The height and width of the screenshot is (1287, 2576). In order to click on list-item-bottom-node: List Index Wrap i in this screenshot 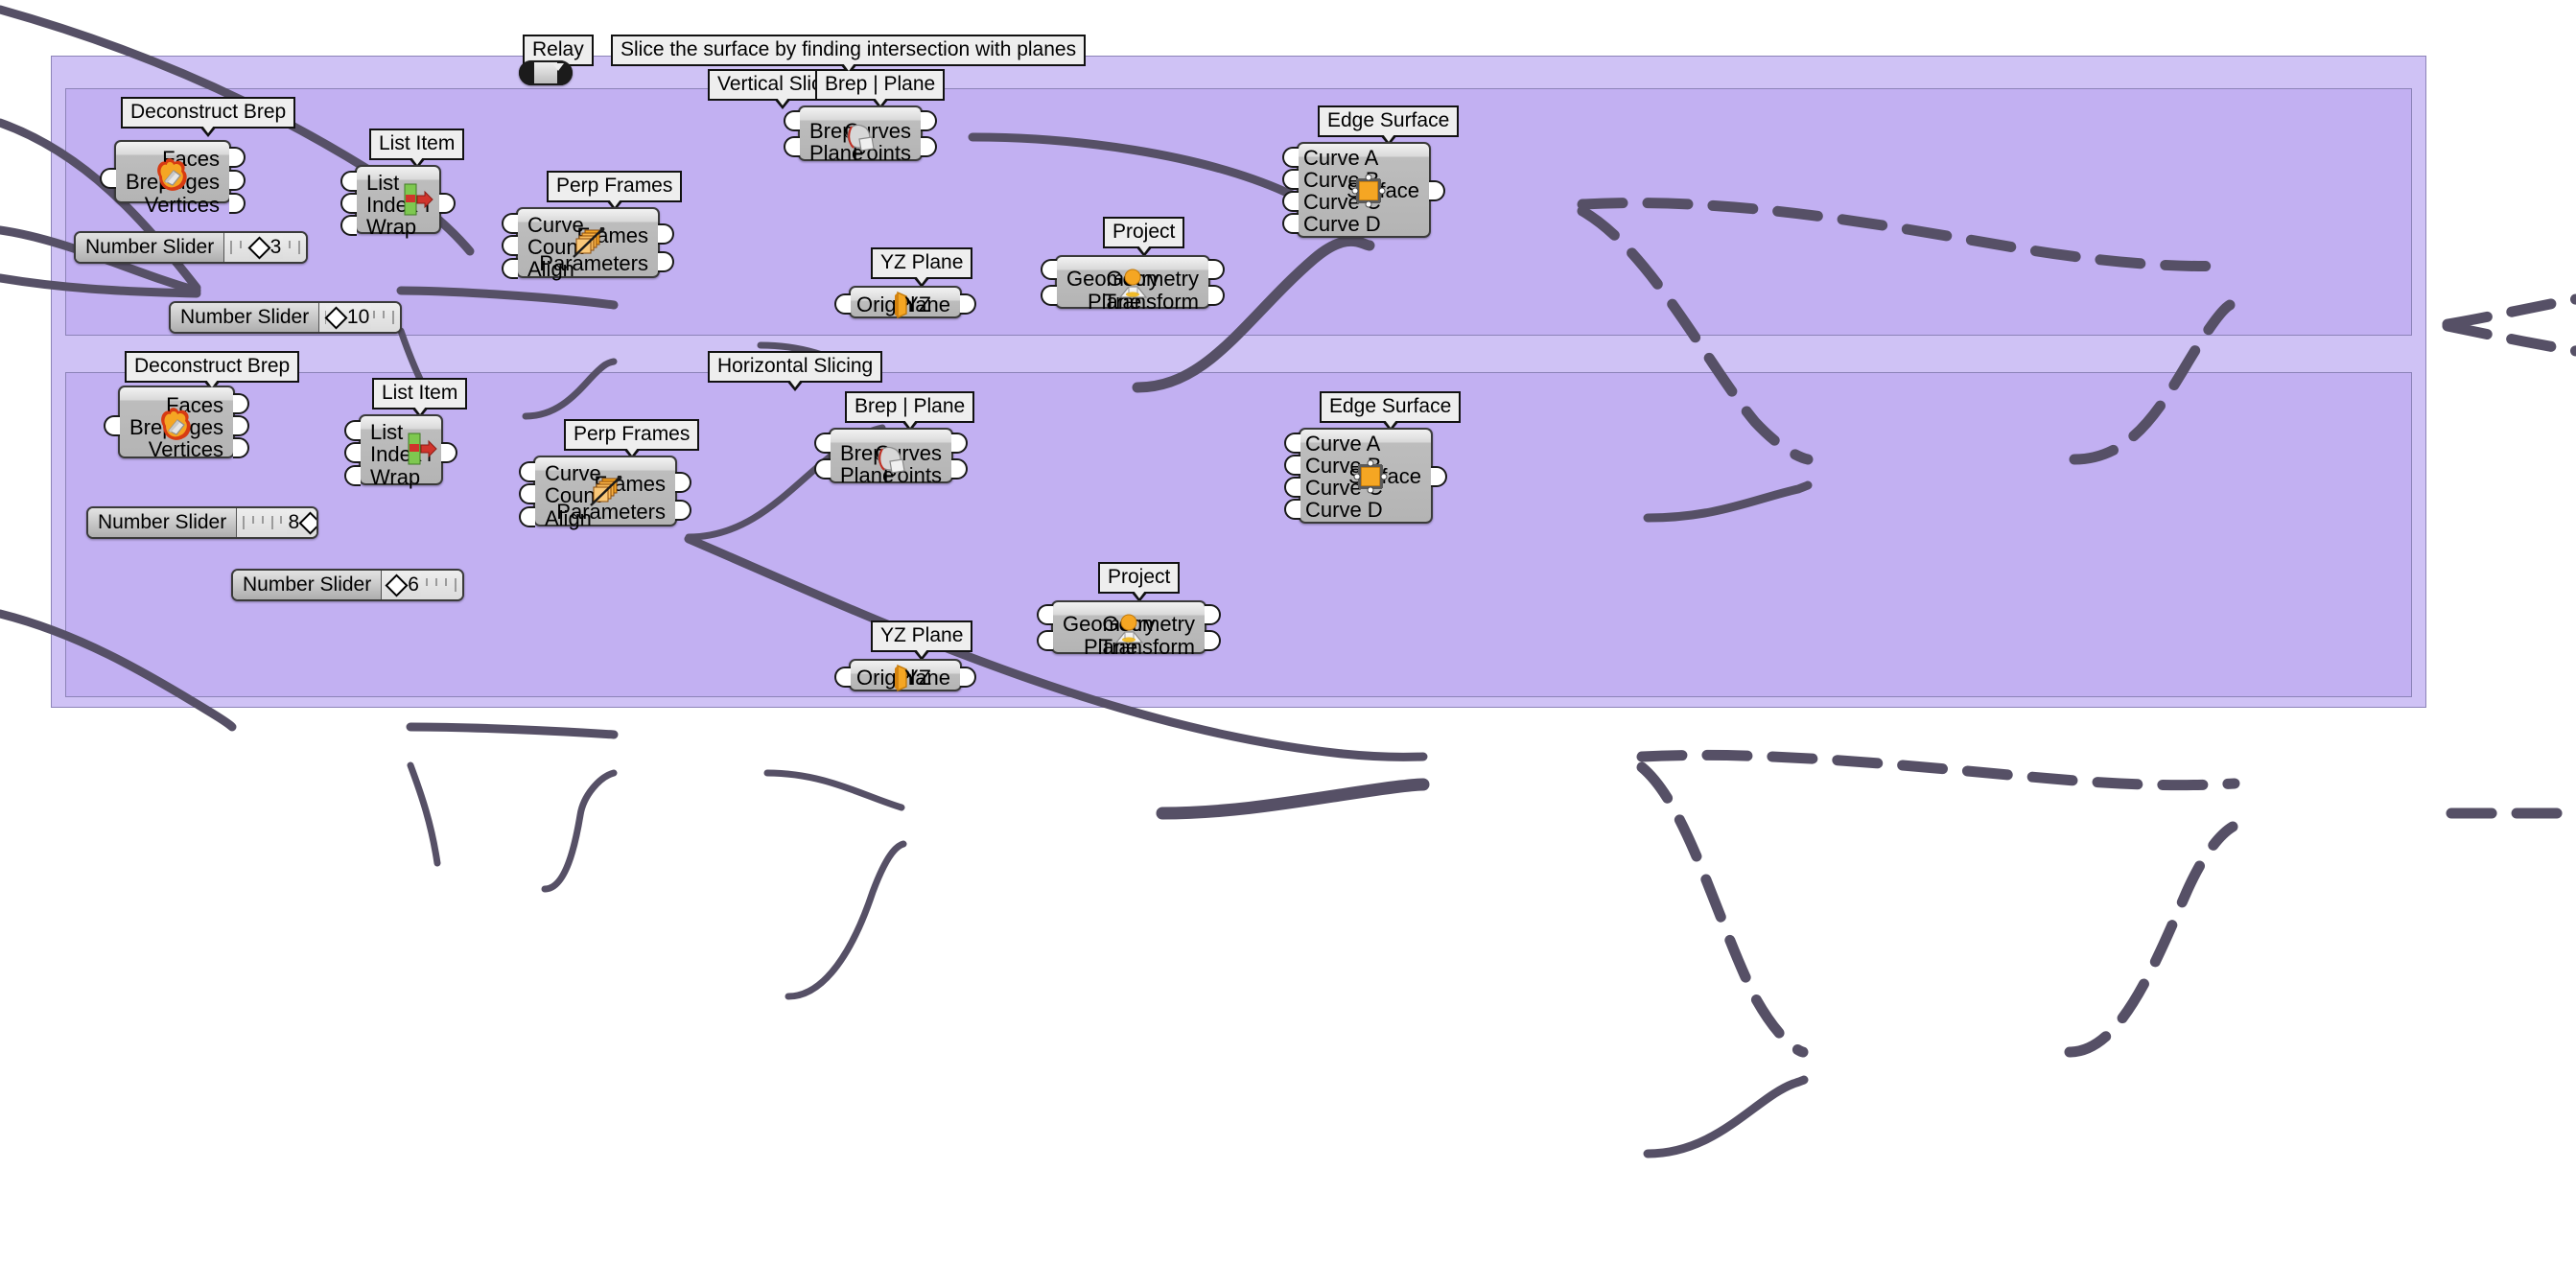, I will do `click(400, 451)`.